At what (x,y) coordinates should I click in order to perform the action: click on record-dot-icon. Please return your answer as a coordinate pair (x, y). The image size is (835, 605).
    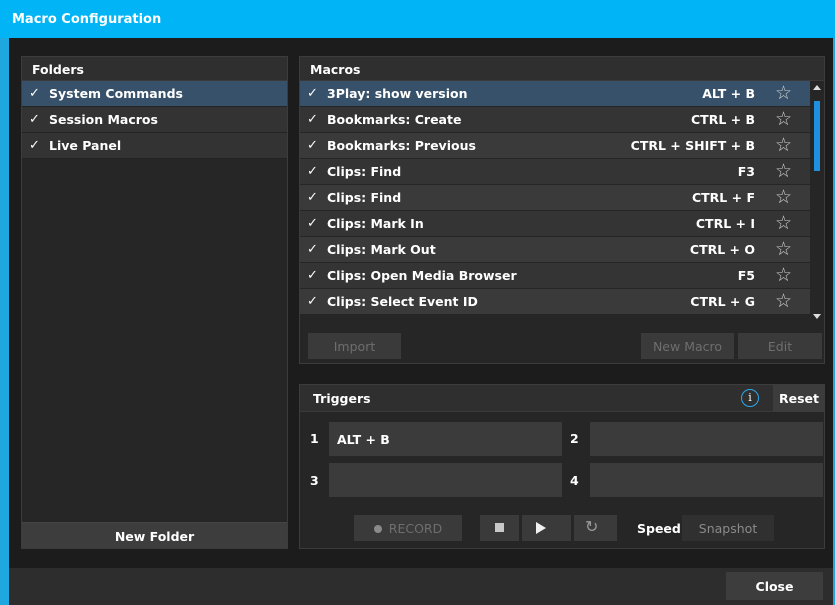
    Looking at the image, I should click on (377, 529).